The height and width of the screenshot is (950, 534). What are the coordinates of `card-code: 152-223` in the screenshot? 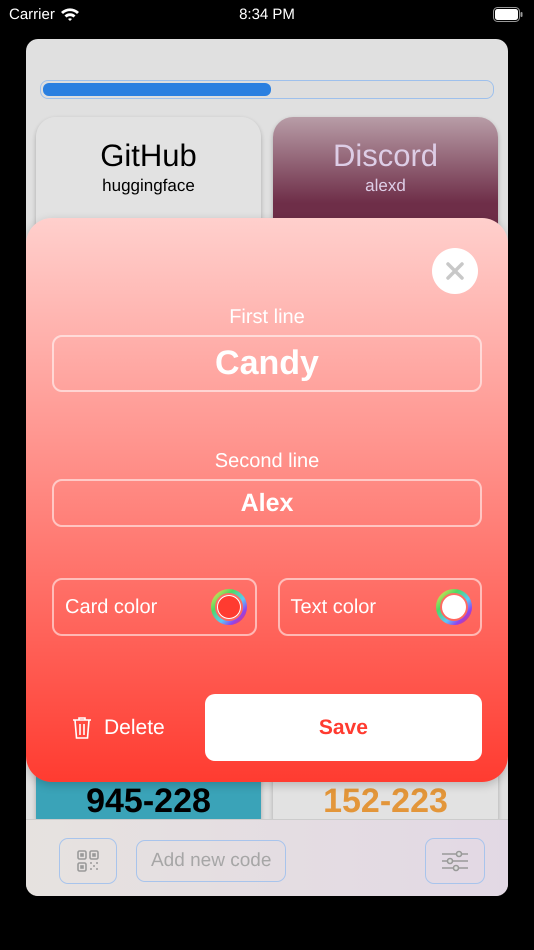 It's located at (385, 800).